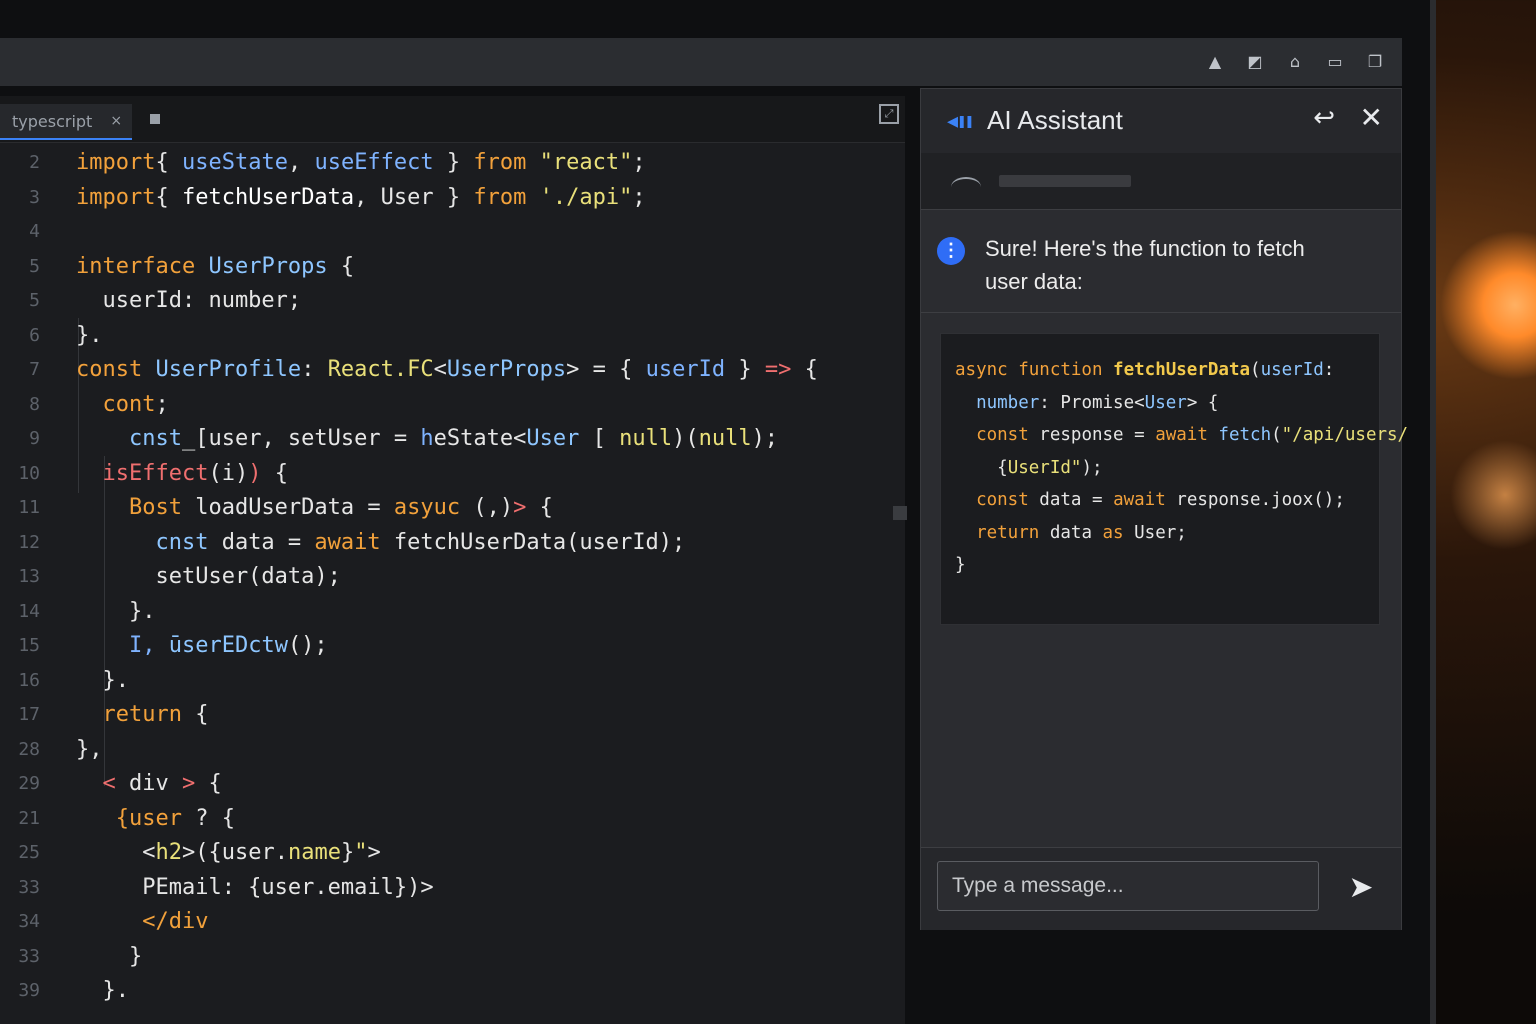  What do you see at coordinates (29, 507) in the screenshot?
I see `line-number: 11` at bounding box center [29, 507].